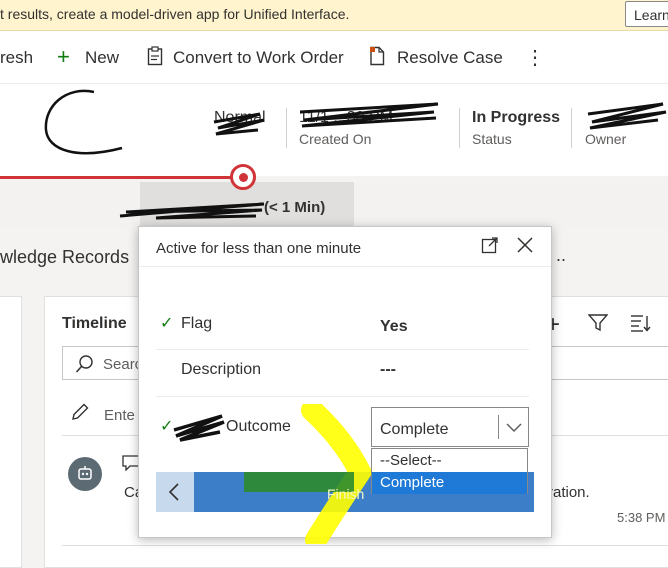 This screenshot has height=568, width=668. I want to click on outcome-select-value: Complete, so click(414, 429).